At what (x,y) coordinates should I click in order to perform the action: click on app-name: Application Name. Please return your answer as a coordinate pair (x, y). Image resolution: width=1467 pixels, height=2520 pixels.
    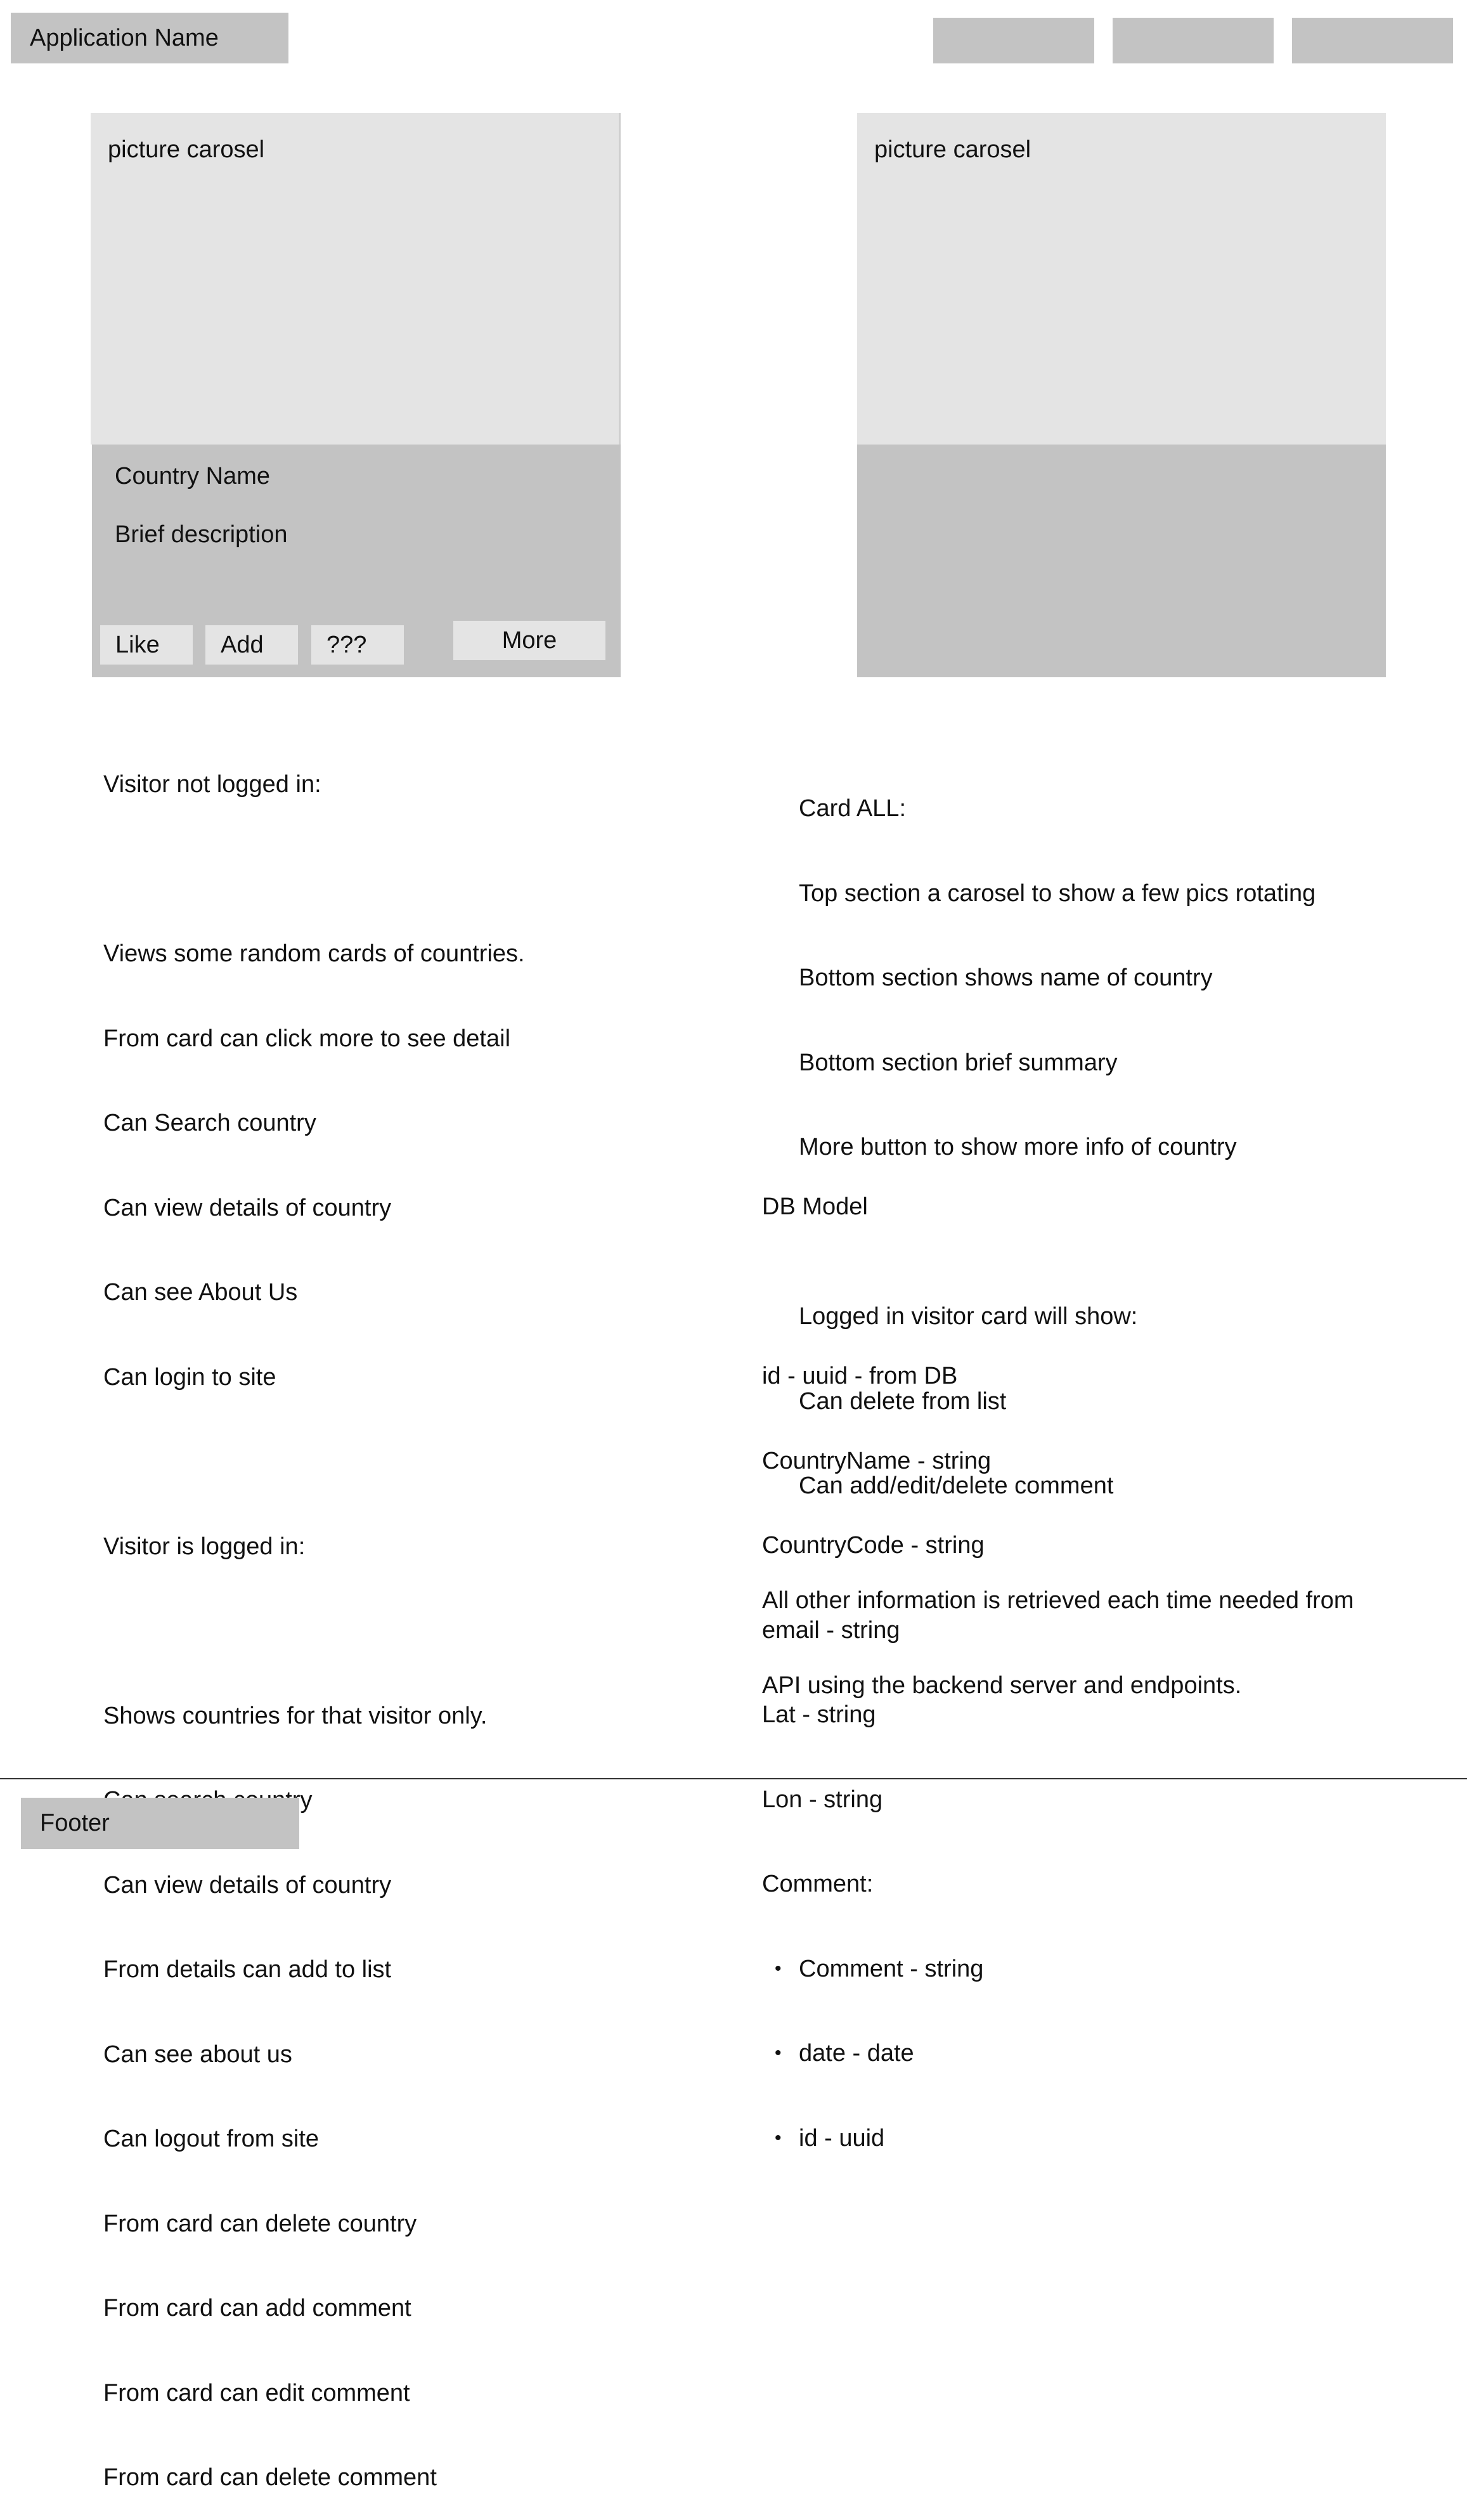
    Looking at the image, I should click on (149, 38).